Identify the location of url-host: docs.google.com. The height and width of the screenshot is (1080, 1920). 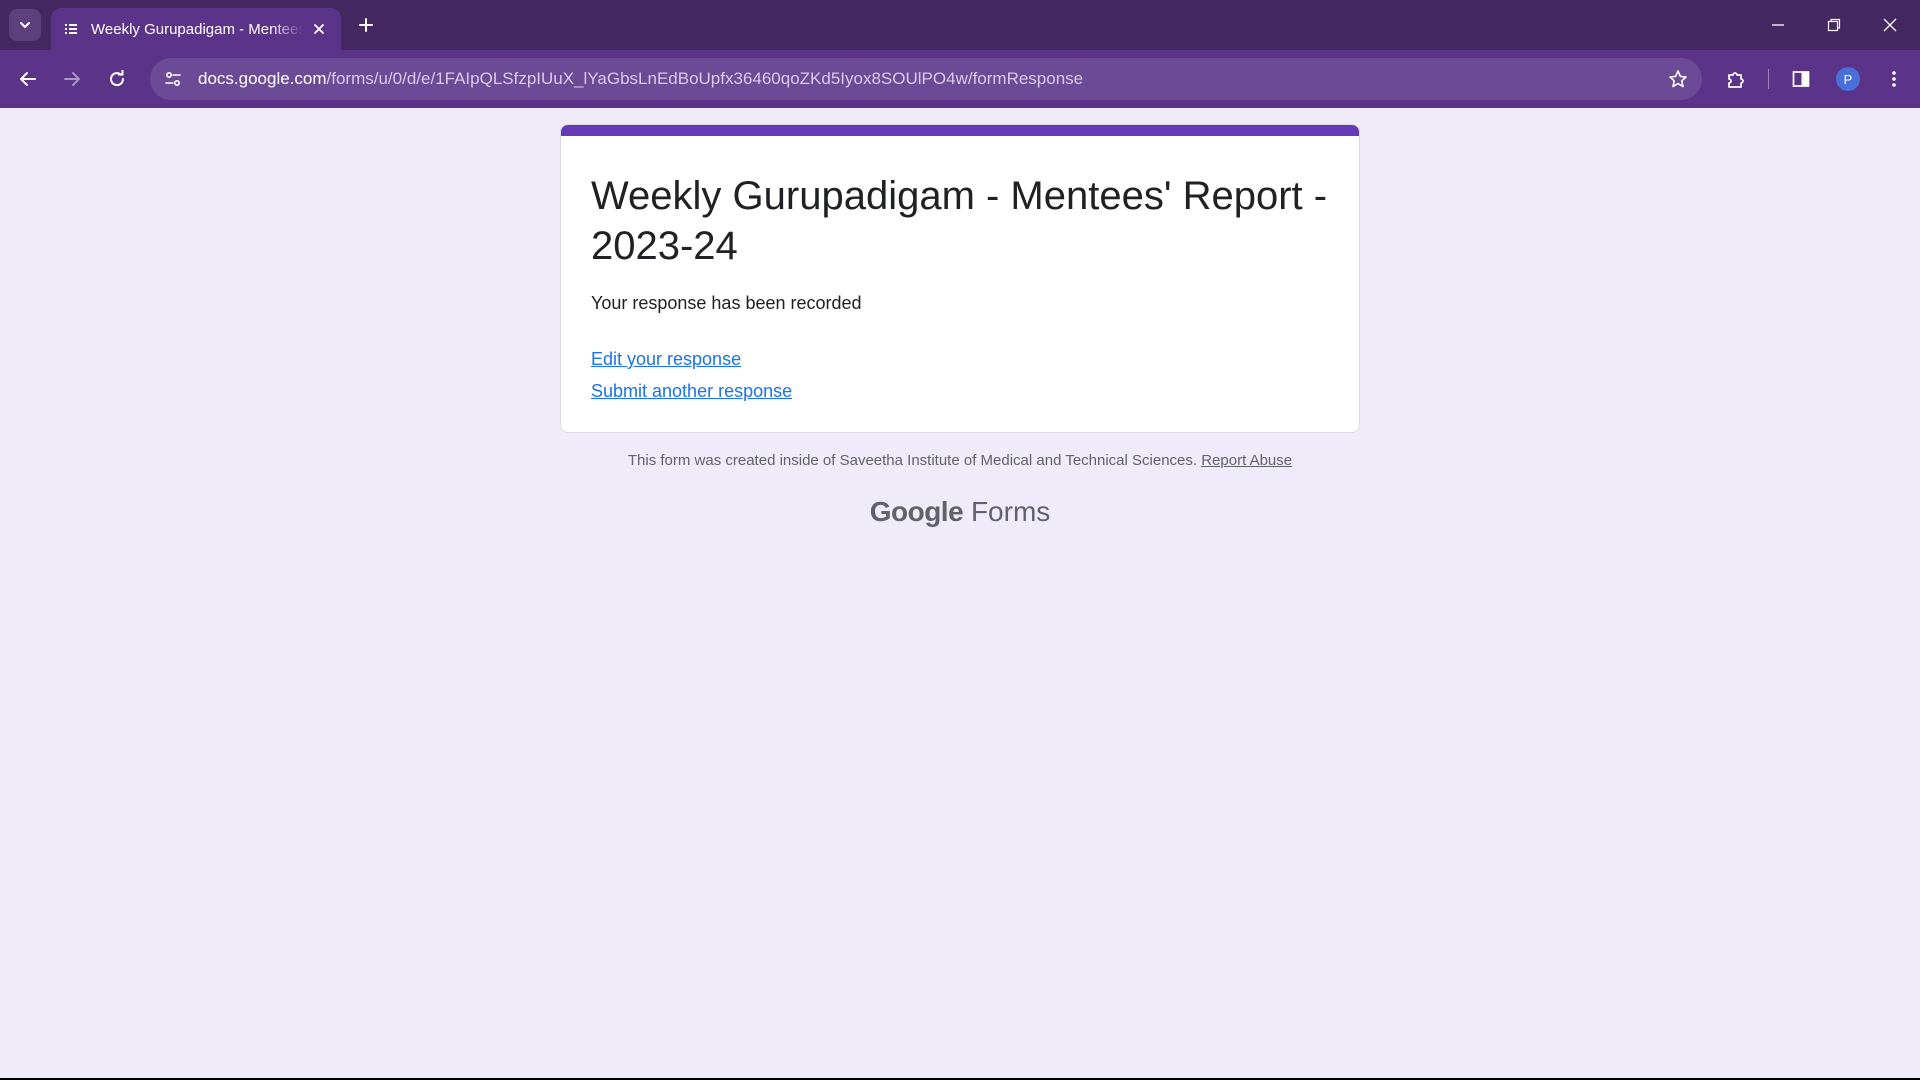
(262, 78).